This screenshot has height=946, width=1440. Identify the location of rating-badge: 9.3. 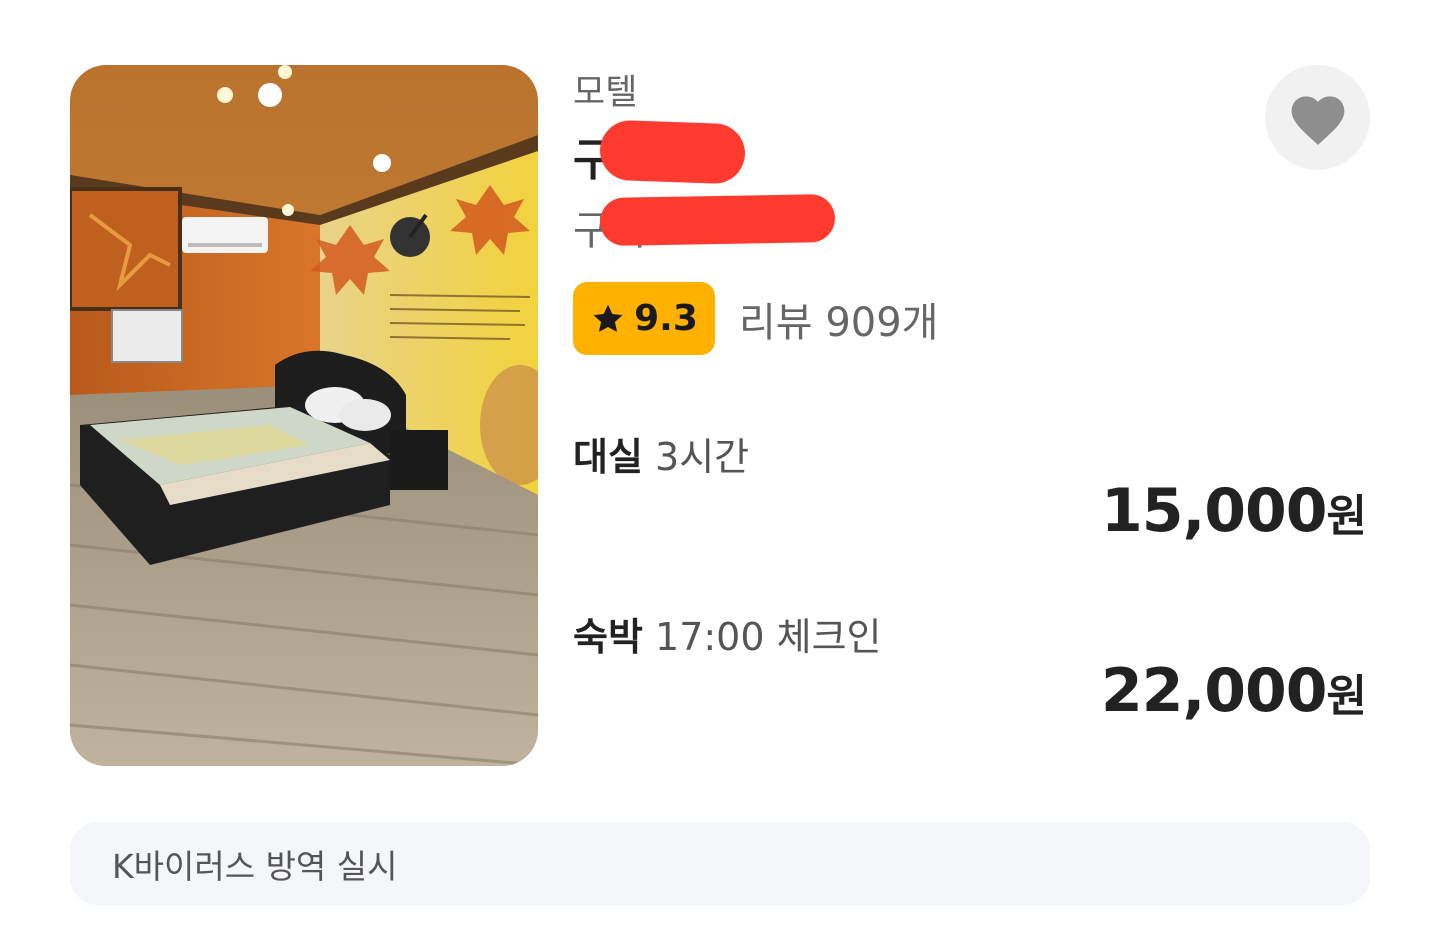
(644, 318).